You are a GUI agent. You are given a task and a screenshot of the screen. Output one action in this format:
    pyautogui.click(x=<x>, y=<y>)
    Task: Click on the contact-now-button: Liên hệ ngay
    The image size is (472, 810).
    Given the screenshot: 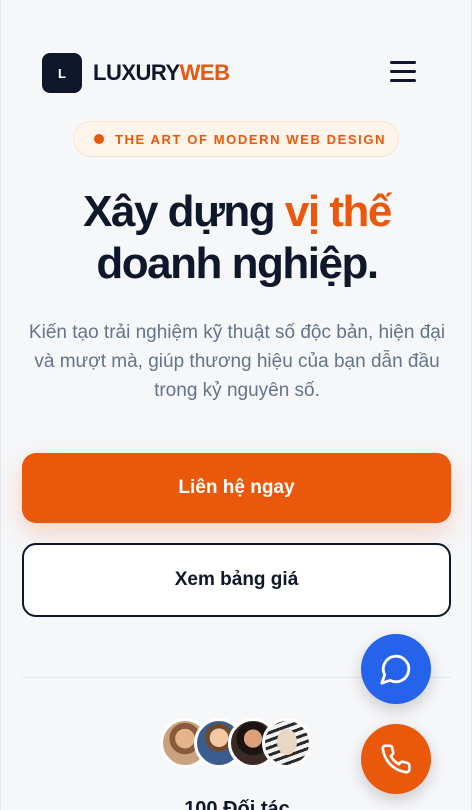 What is the action you would take?
    pyautogui.click(x=236, y=488)
    